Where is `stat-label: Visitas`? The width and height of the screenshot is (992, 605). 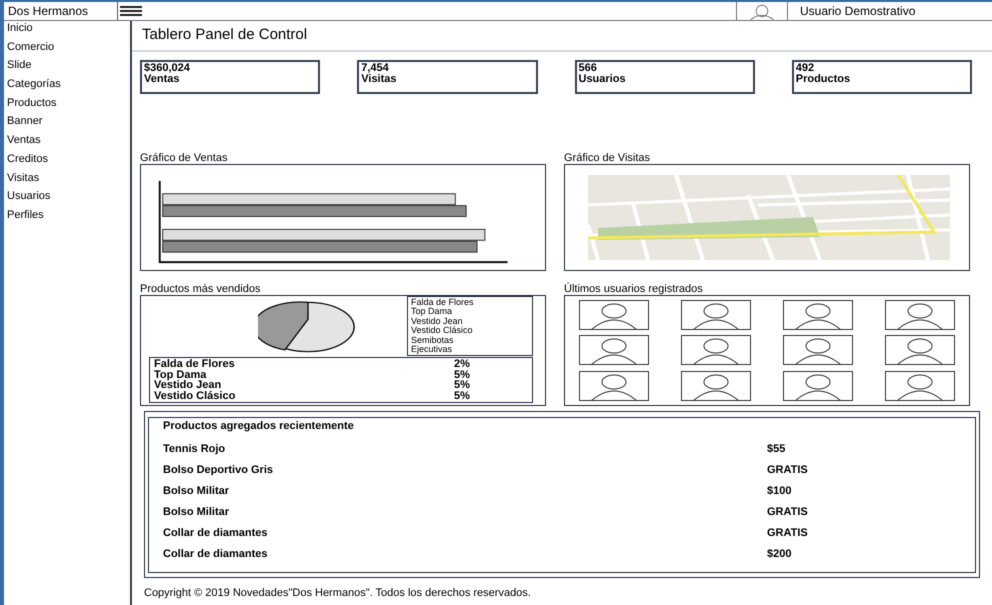
stat-label: Visitas is located at coordinates (379, 79).